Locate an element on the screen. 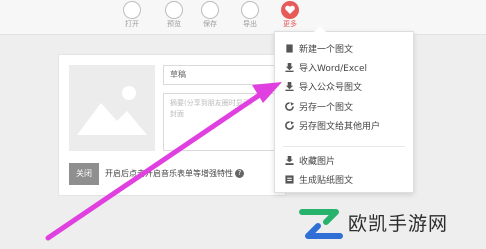 The width and height of the screenshot is (486, 249). watermark-text: 欧凯手游网 is located at coordinates (398, 224).